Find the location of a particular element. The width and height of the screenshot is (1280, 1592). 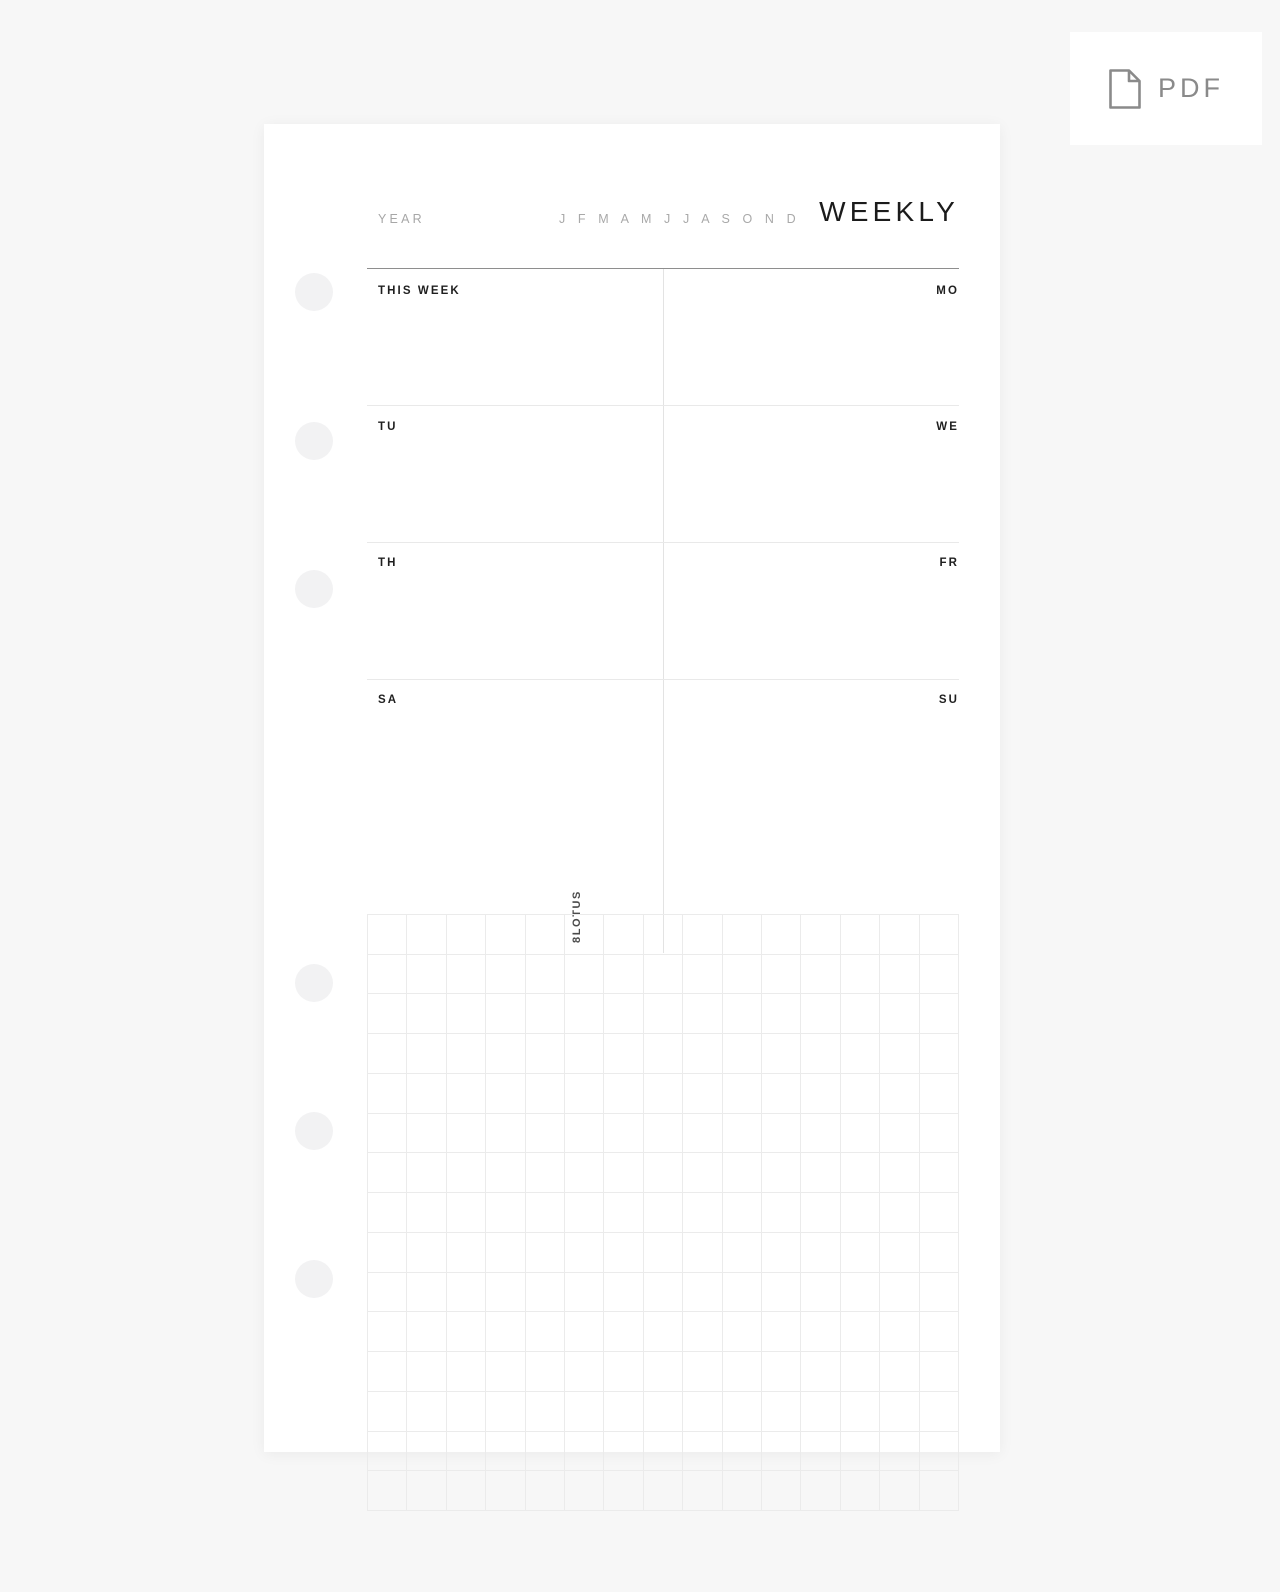

day-cell-sa: SA is located at coordinates (515, 746).